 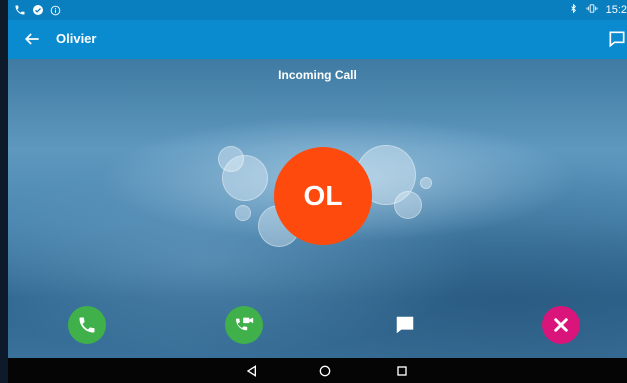 I want to click on message-icon, so click(x=405, y=325).